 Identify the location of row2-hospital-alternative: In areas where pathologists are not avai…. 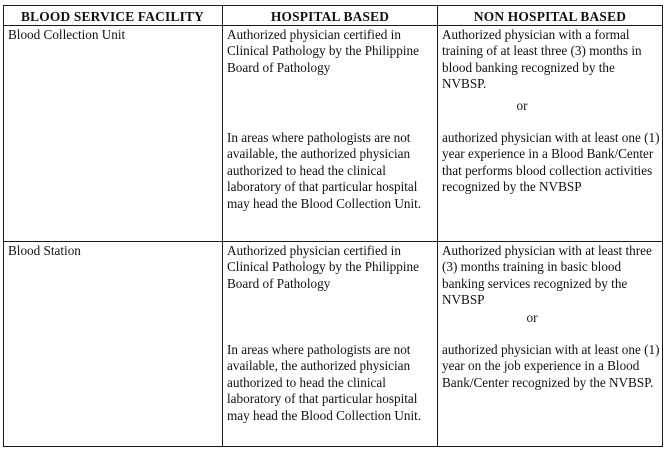
(324, 382).